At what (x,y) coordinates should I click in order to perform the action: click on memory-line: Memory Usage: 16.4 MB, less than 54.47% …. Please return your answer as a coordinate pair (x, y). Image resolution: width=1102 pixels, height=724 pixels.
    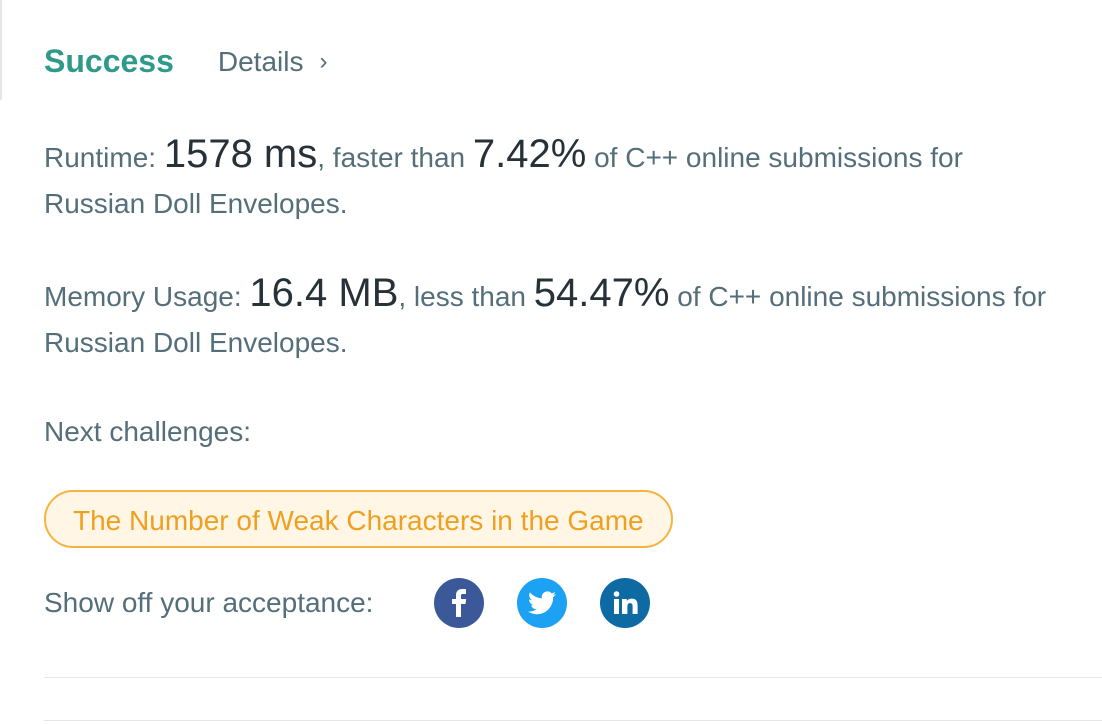
    Looking at the image, I should click on (573, 295).